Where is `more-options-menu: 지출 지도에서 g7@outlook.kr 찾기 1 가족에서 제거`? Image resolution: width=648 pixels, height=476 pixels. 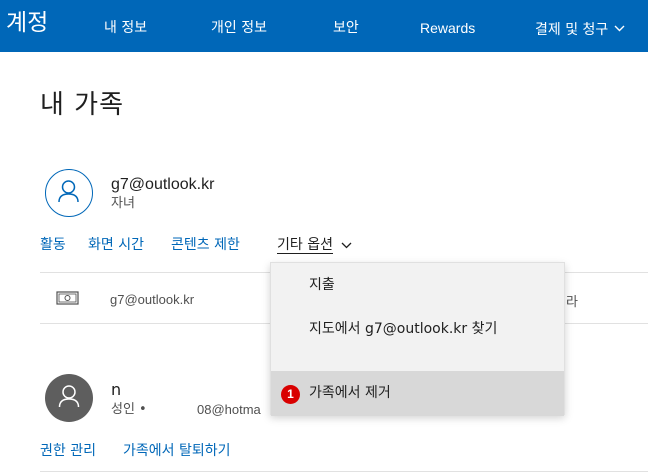 more-options-menu: 지출 지도에서 g7@outlook.kr 찾기 1 가족에서 제거 is located at coordinates (417, 339).